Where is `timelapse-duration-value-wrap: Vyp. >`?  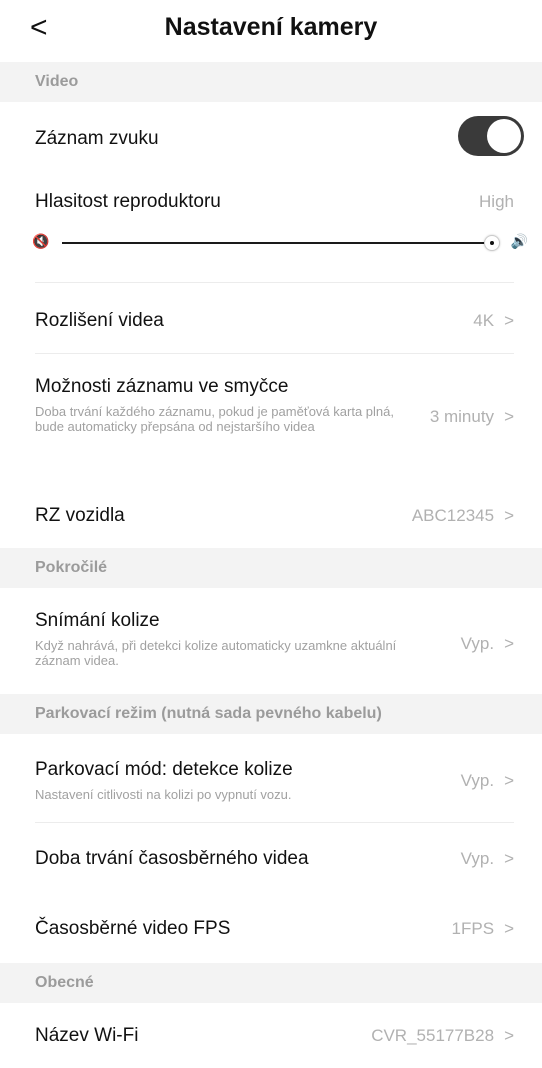
timelapse-duration-value-wrap: Vyp. > is located at coordinates (487, 859).